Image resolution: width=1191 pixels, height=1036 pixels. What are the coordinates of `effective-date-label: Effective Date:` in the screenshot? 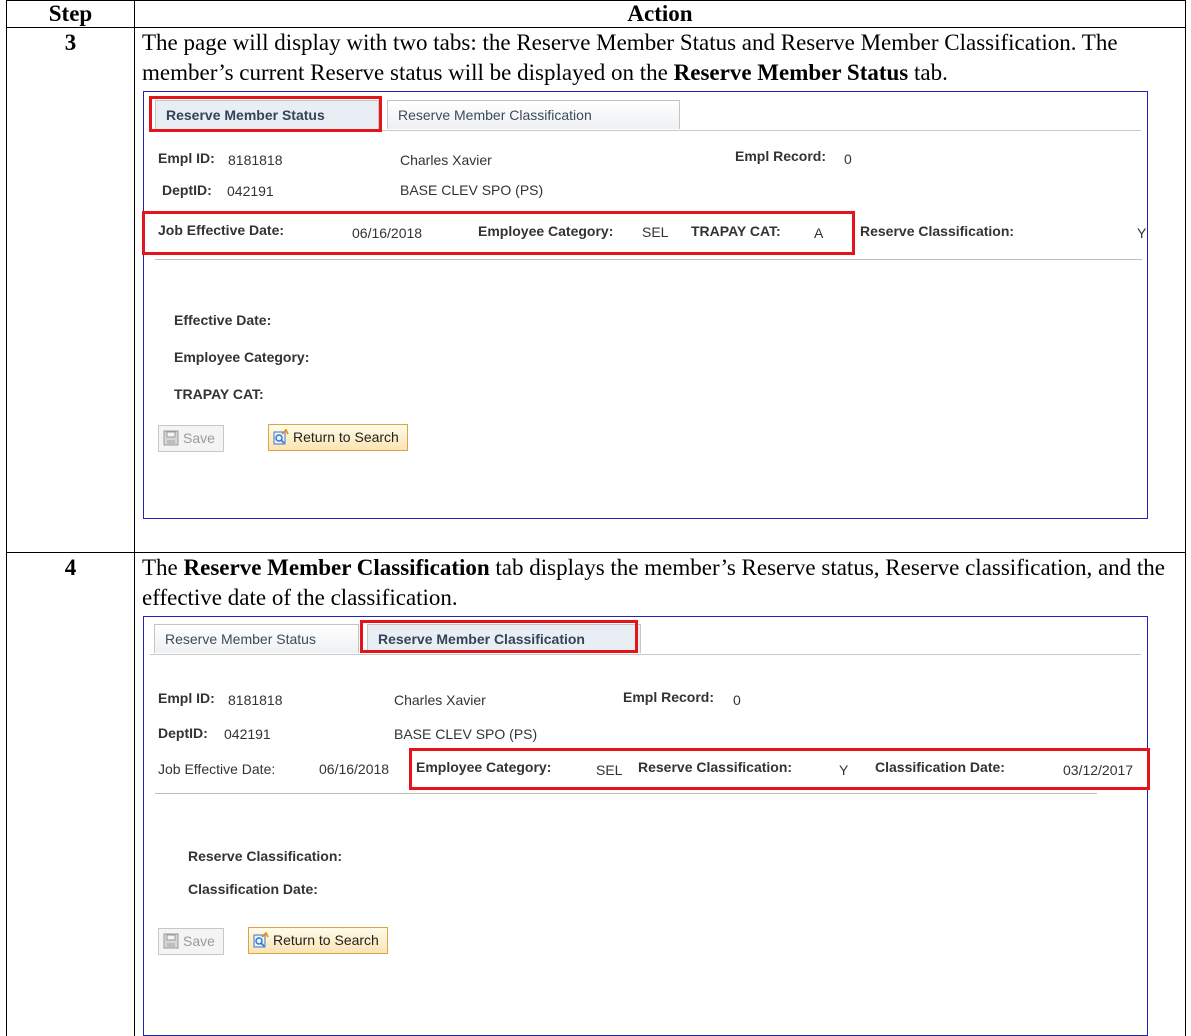 It's located at (222, 320).